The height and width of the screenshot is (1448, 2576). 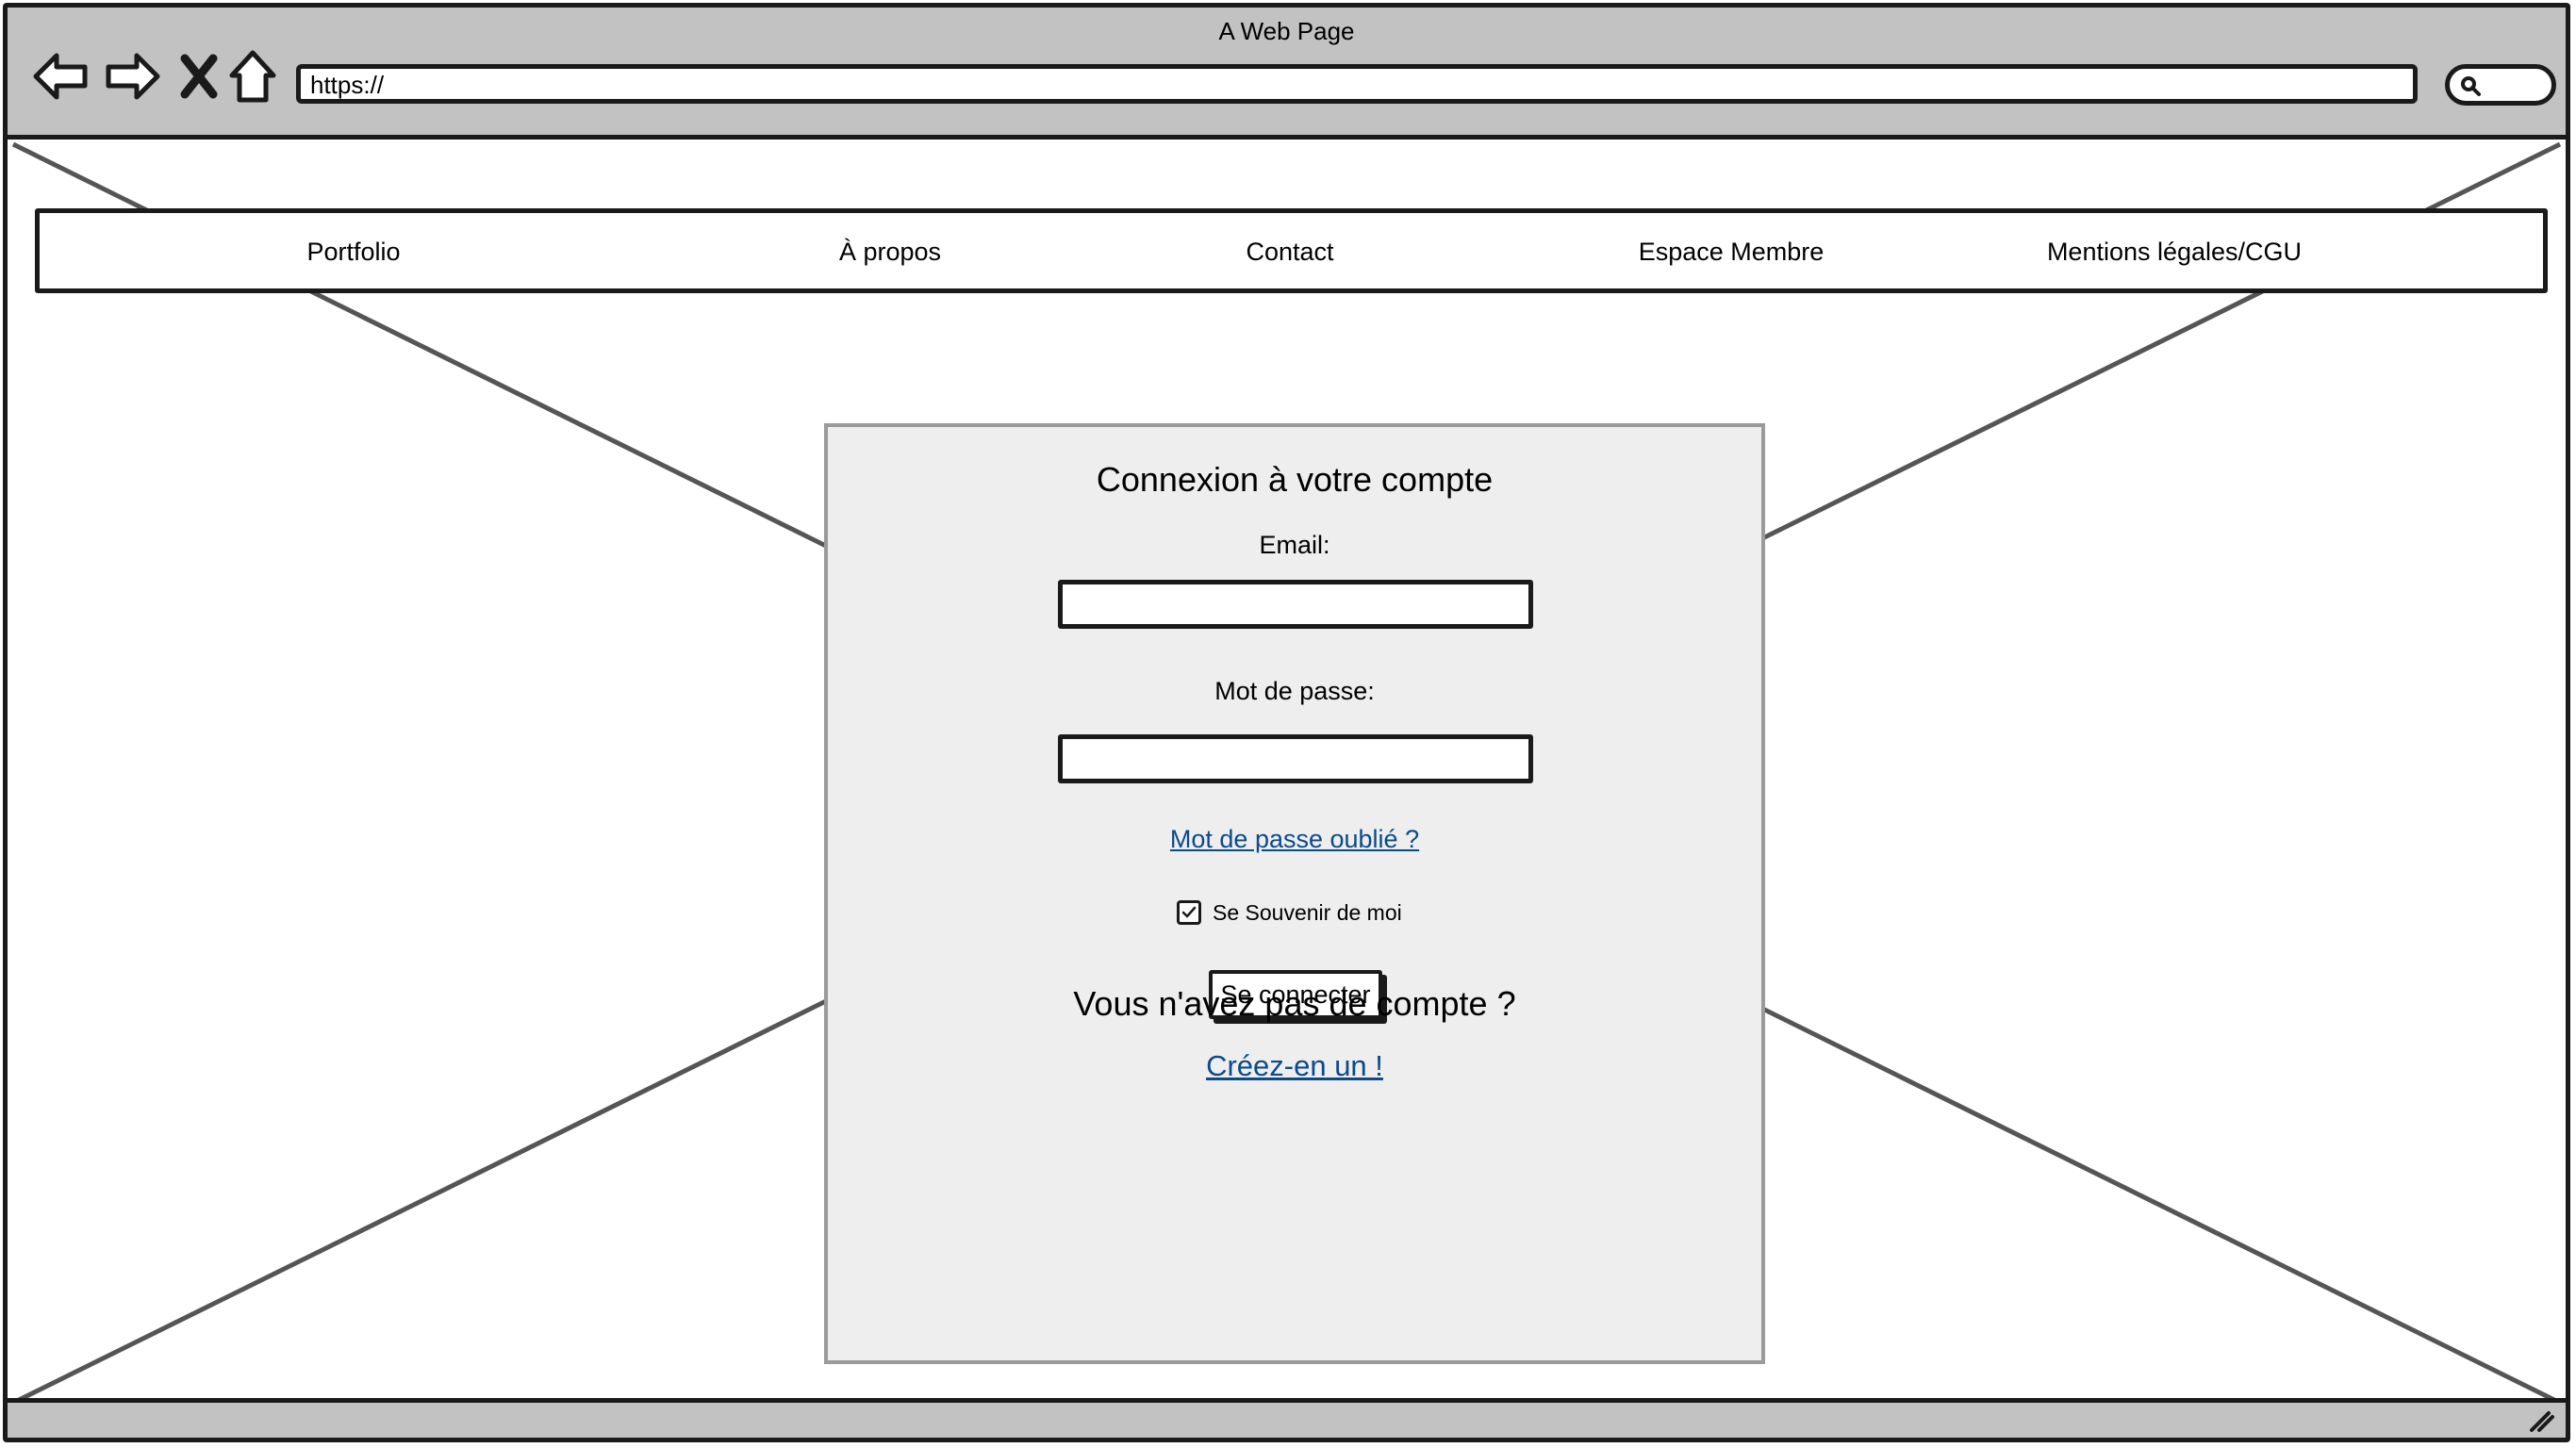 I want to click on password-label: Mot de passe:, so click(x=1294, y=691).